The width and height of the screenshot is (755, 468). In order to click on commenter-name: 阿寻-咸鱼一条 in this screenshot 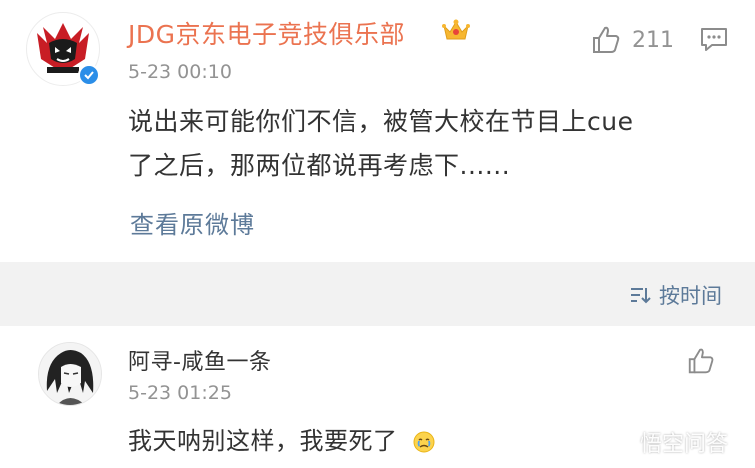, I will do `click(199, 360)`.